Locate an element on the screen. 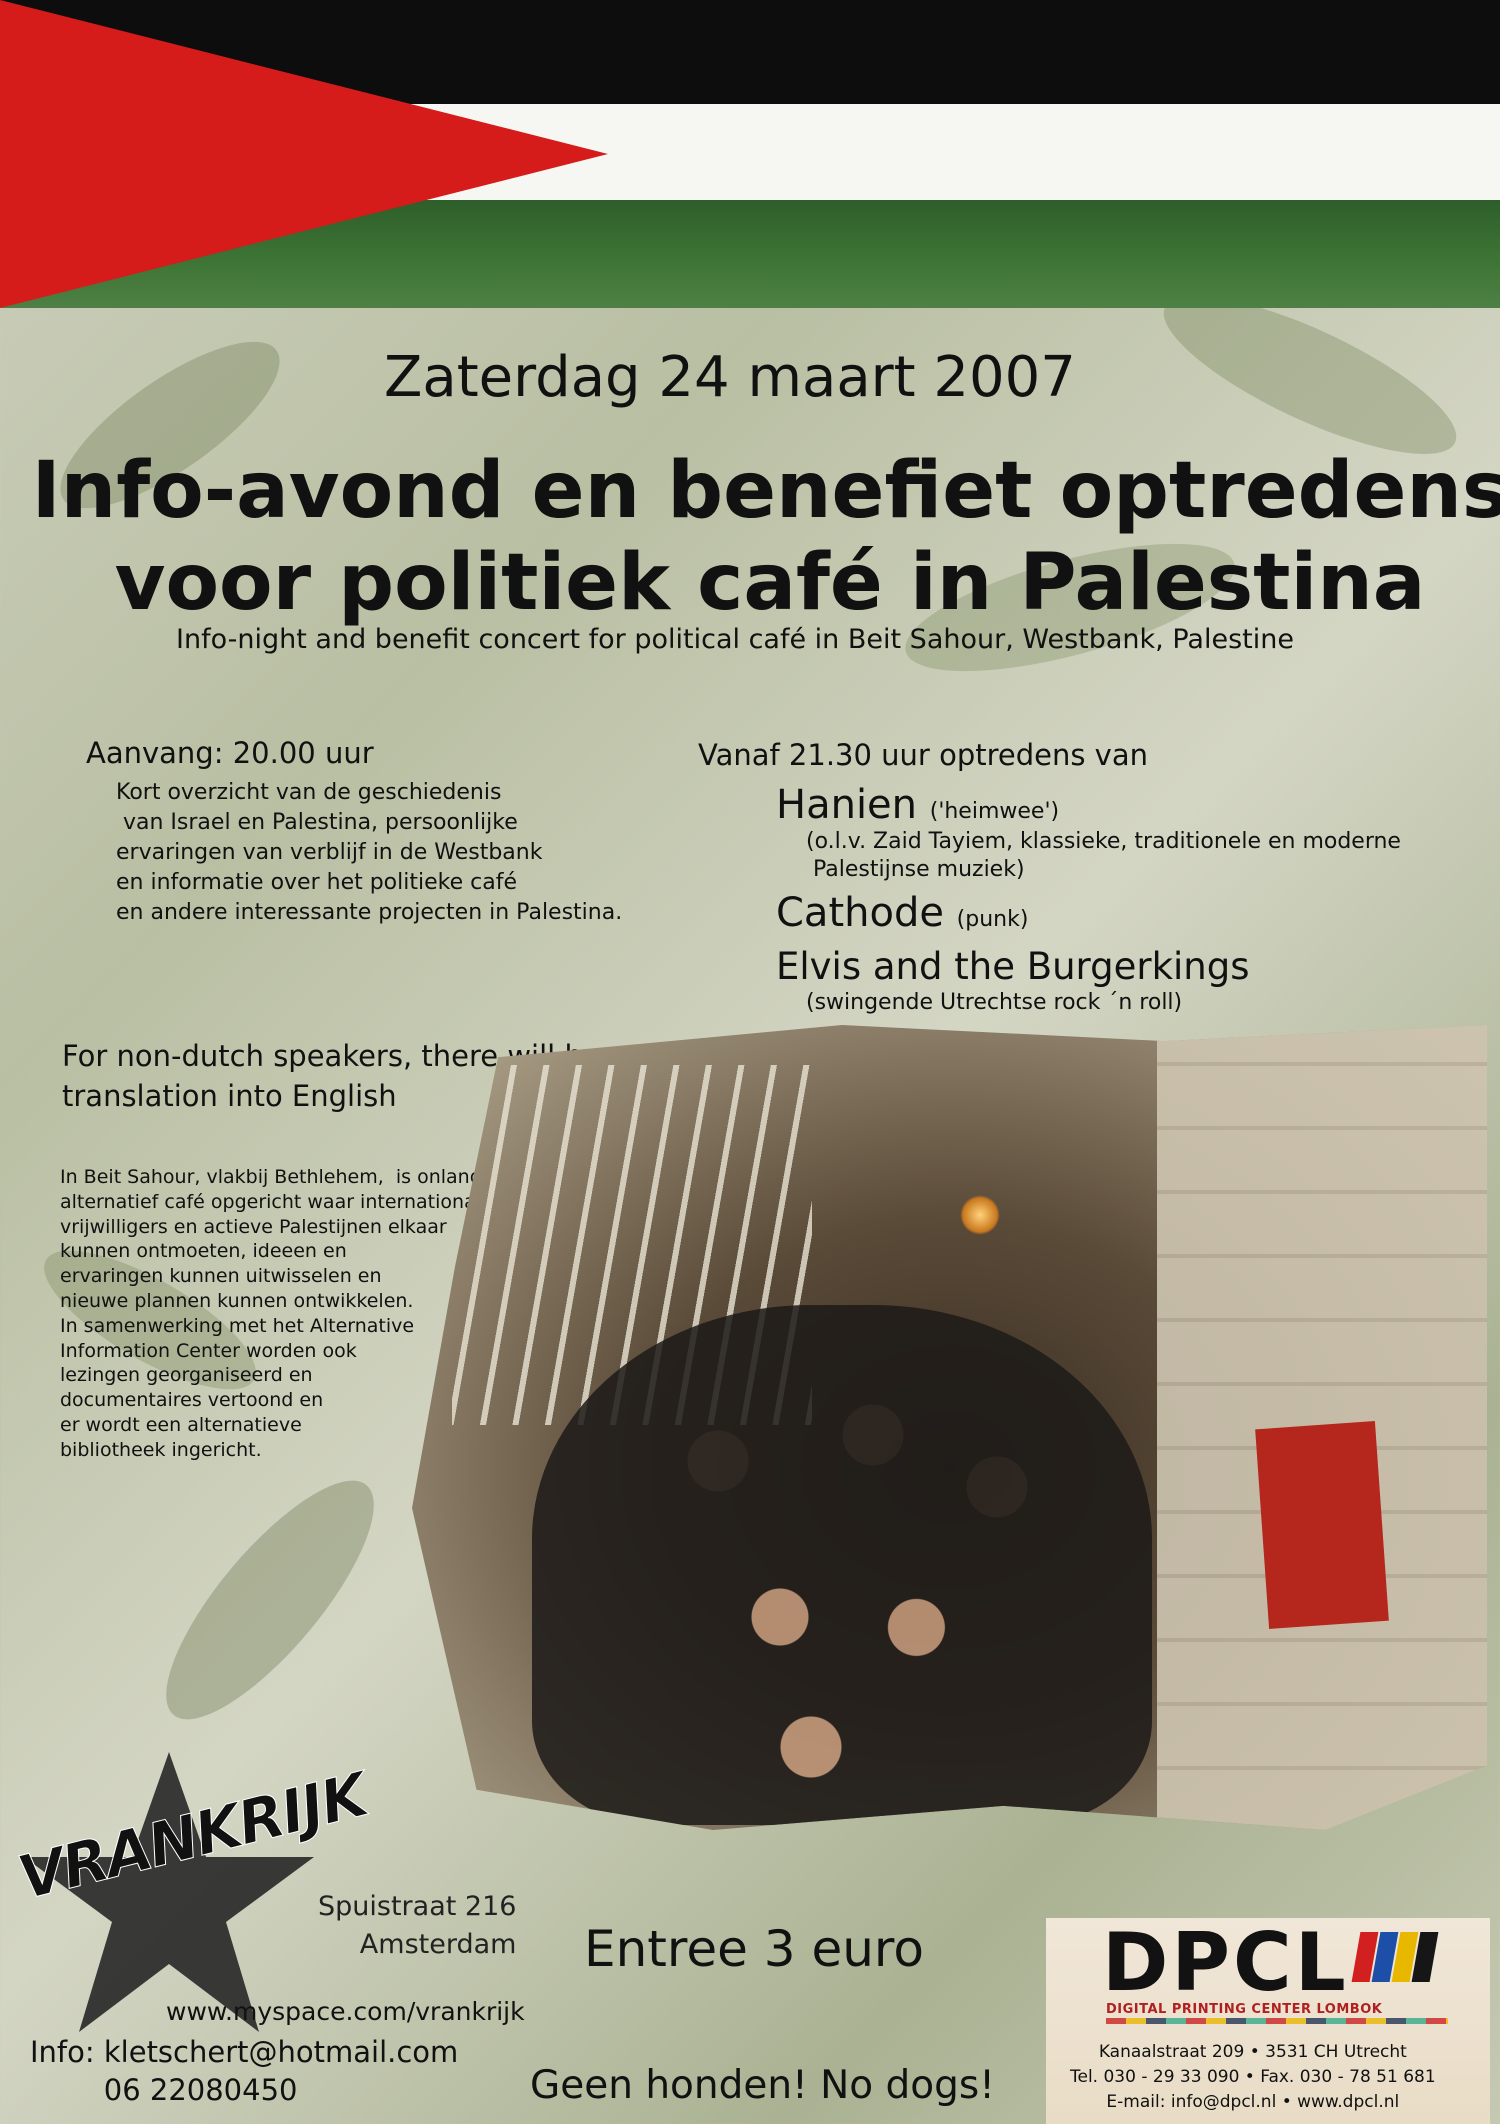 The image size is (1500, 2124). acts-heading: Vanaf 21.30 uur optredens van is located at coordinates (923, 755).